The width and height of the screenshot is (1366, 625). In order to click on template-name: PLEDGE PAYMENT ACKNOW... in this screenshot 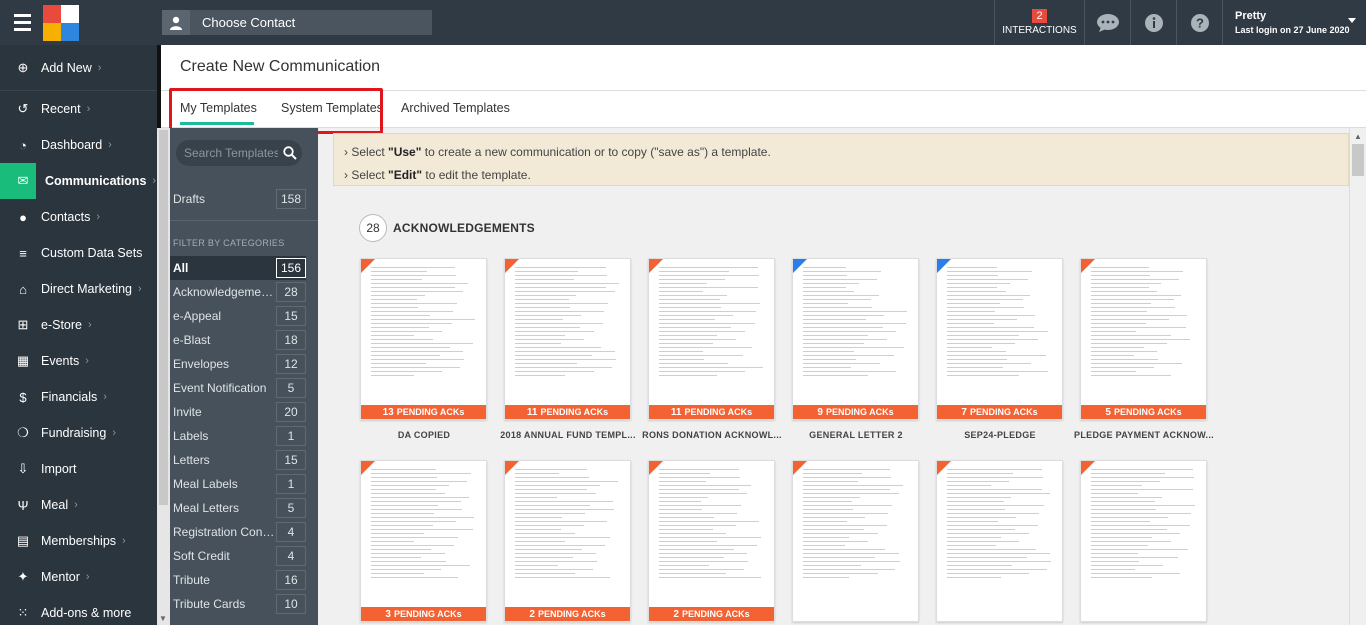, I will do `click(1144, 435)`.